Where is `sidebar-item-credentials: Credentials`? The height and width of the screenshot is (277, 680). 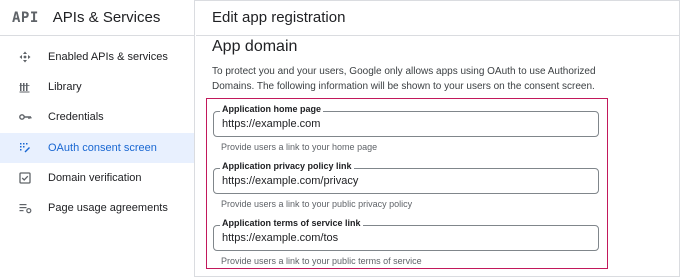
sidebar-item-credentials: Credentials is located at coordinates (97, 117).